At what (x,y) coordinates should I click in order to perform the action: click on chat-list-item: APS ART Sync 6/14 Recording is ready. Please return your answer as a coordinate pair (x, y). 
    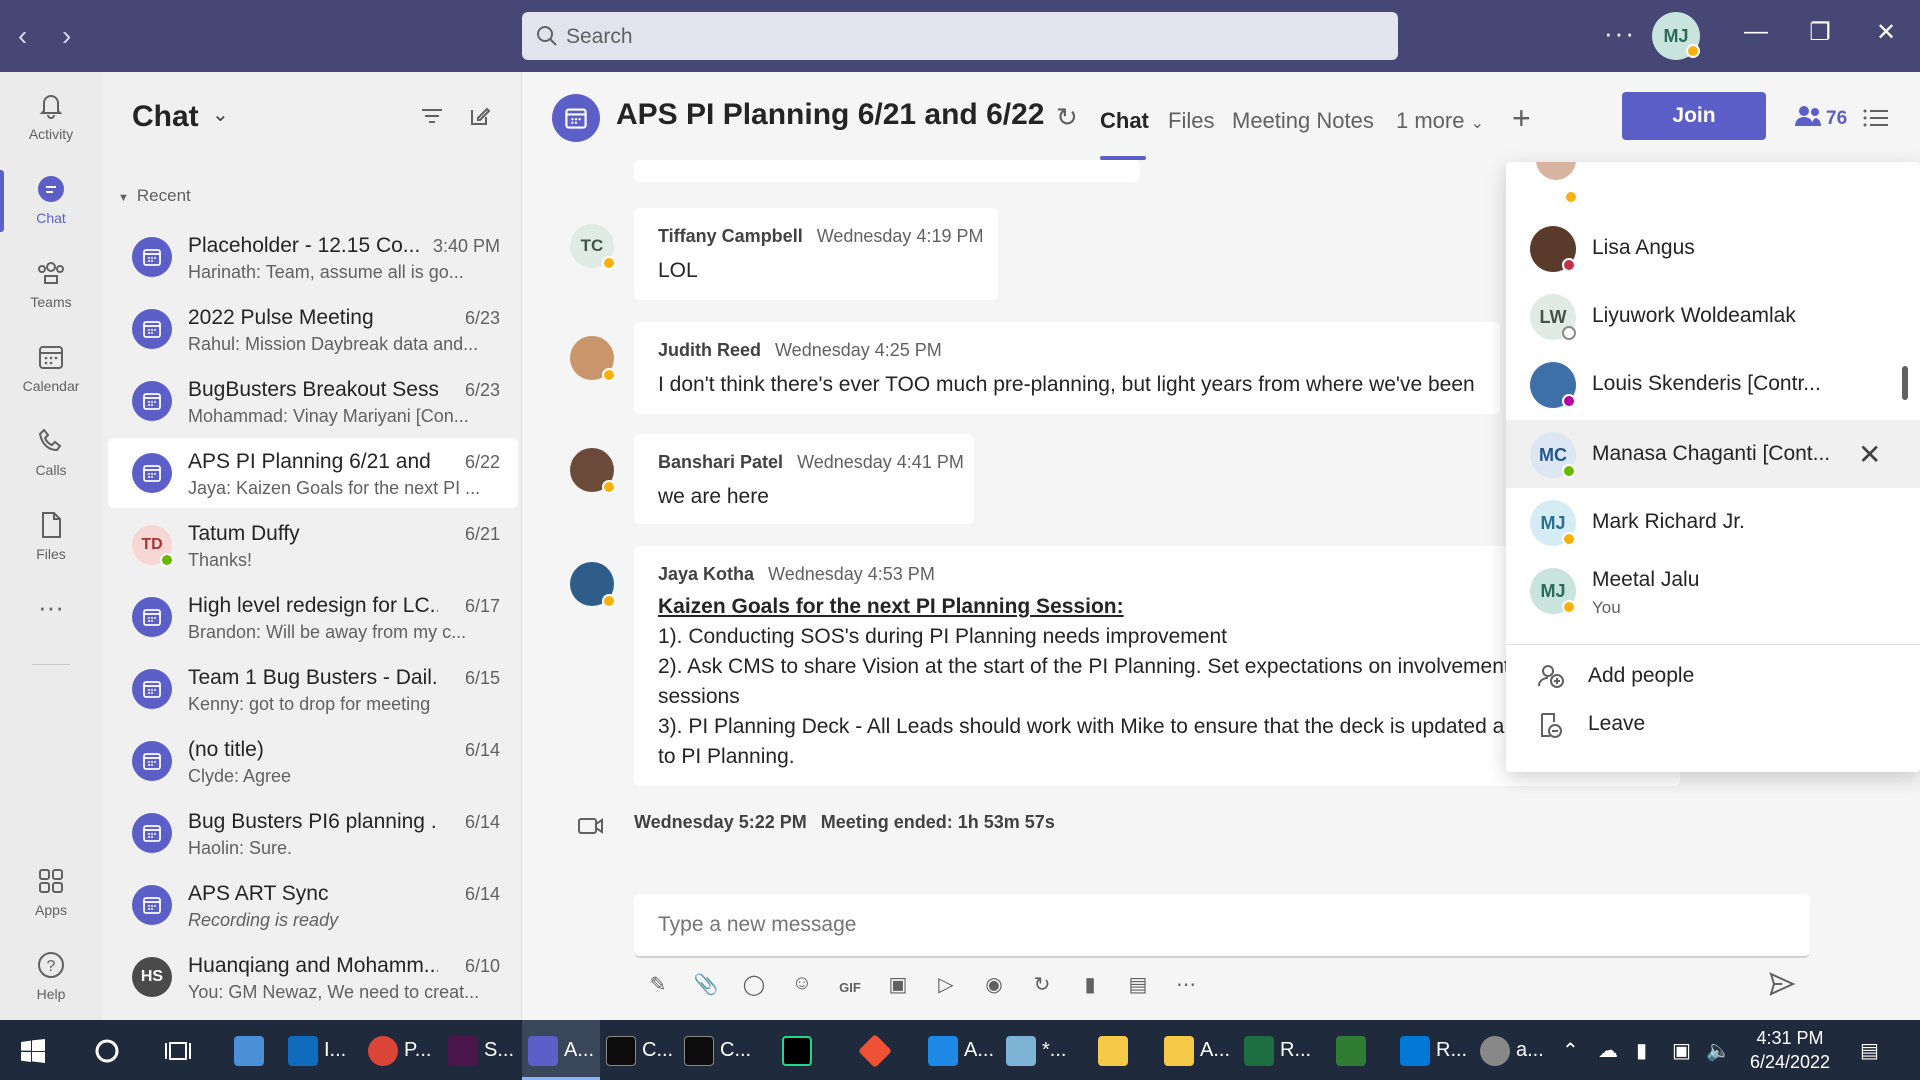
    Looking at the image, I should click on (313, 905).